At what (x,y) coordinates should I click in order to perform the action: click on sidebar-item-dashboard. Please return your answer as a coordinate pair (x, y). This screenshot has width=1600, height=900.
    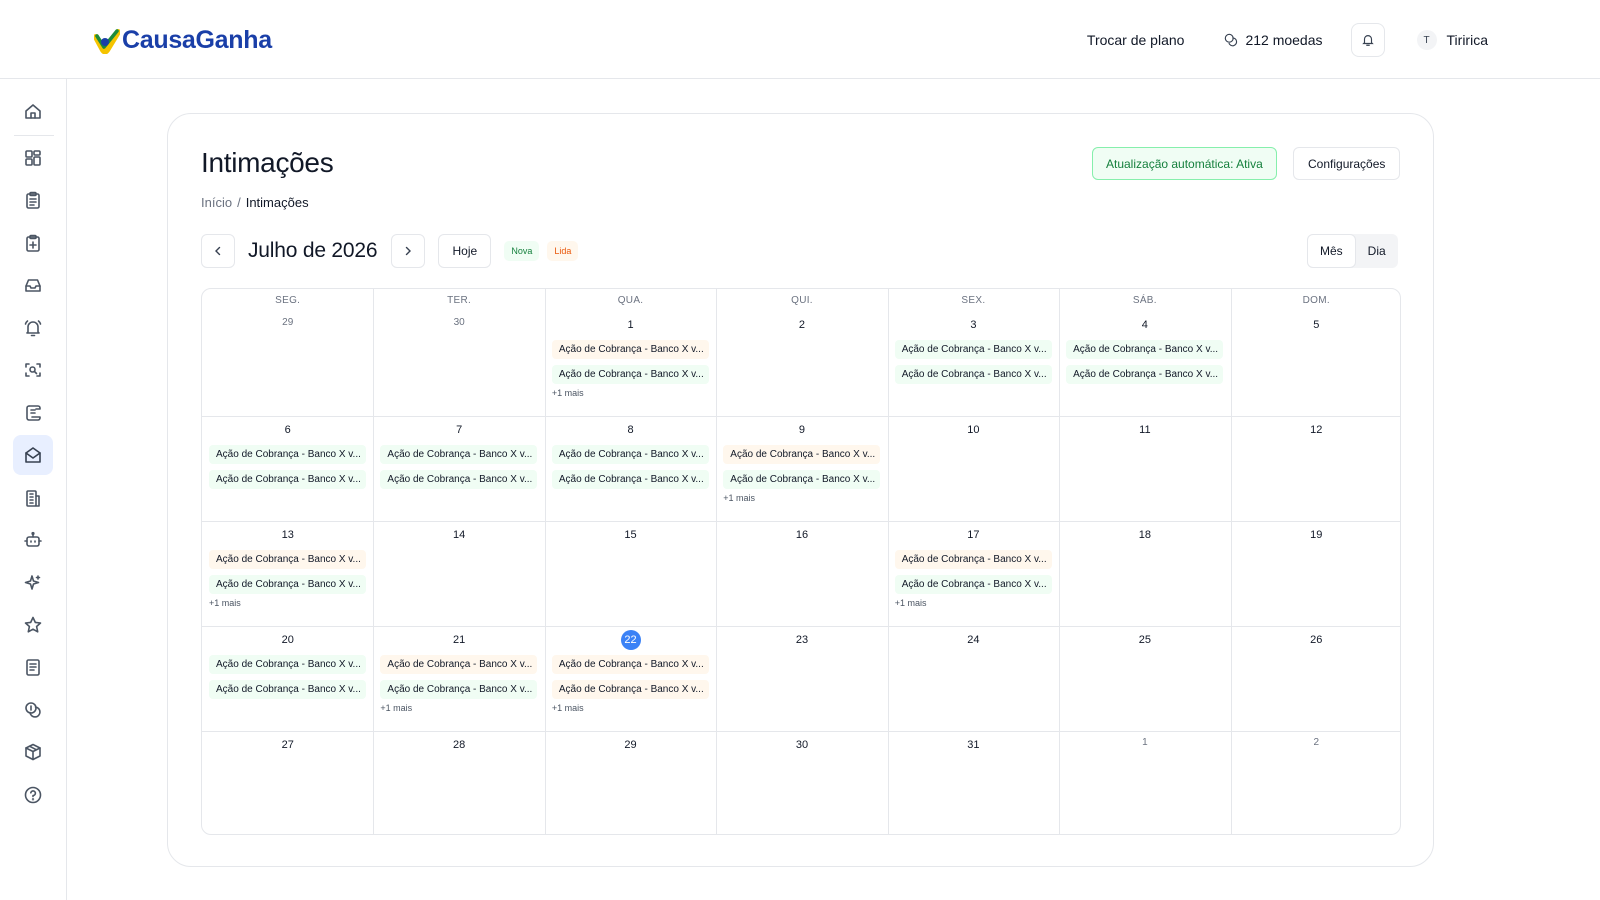
    Looking at the image, I should click on (33, 158).